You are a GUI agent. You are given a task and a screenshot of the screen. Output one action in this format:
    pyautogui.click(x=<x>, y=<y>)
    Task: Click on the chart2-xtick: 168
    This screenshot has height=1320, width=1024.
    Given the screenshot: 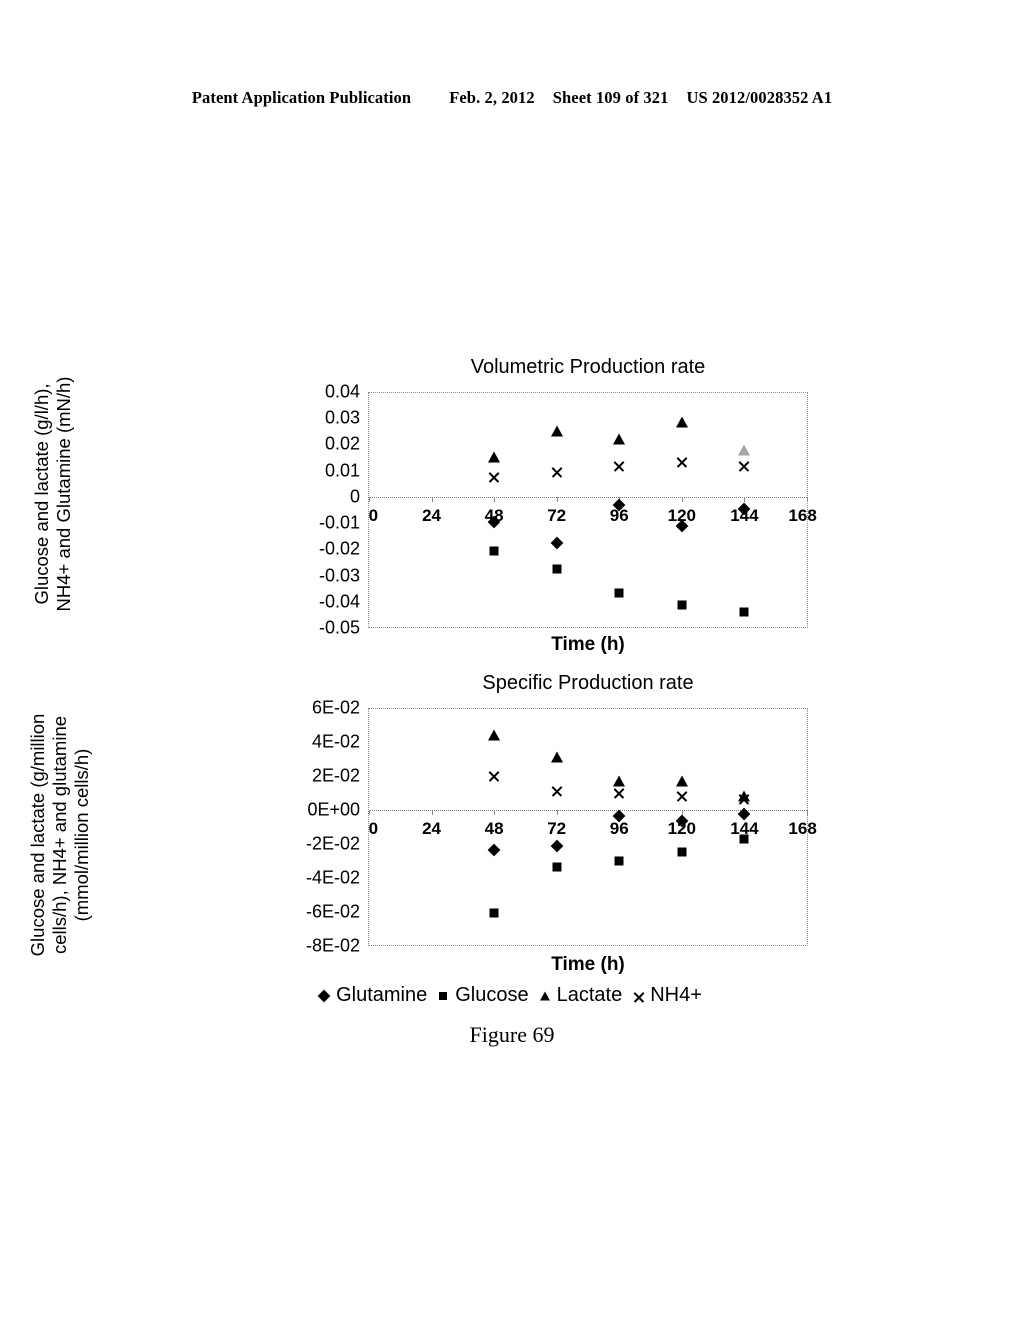 What is the action you would take?
    pyautogui.click(x=802, y=828)
    